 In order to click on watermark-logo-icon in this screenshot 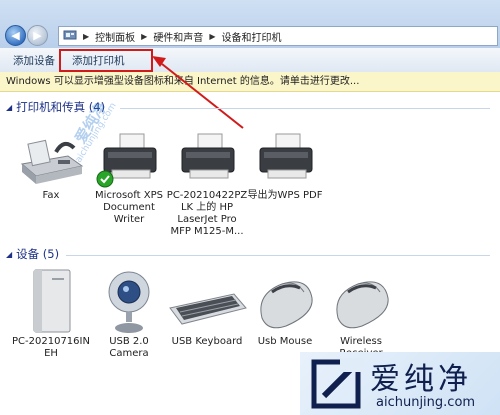, I will do `click(337, 383)`.